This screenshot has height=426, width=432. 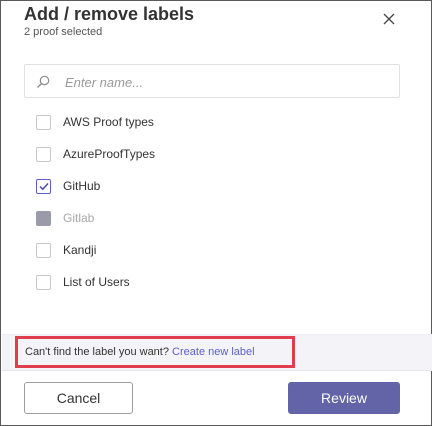 I want to click on cancel-button: Cancel, so click(x=78, y=398).